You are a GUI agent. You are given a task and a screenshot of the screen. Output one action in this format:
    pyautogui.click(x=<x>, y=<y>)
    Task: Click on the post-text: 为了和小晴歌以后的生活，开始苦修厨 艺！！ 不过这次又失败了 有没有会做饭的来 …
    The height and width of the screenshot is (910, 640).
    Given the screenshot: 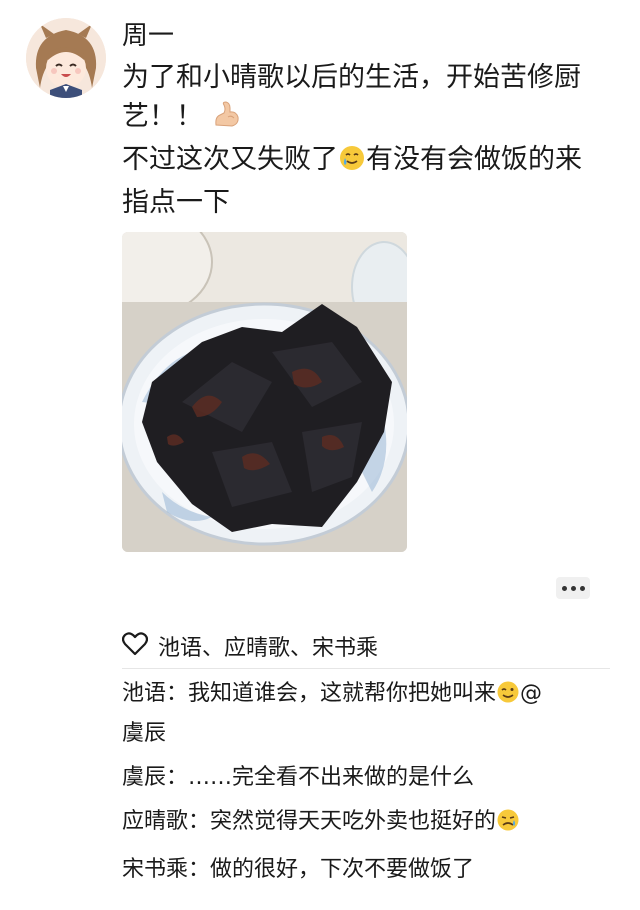 What is the action you would take?
    pyautogui.click(x=362, y=140)
    